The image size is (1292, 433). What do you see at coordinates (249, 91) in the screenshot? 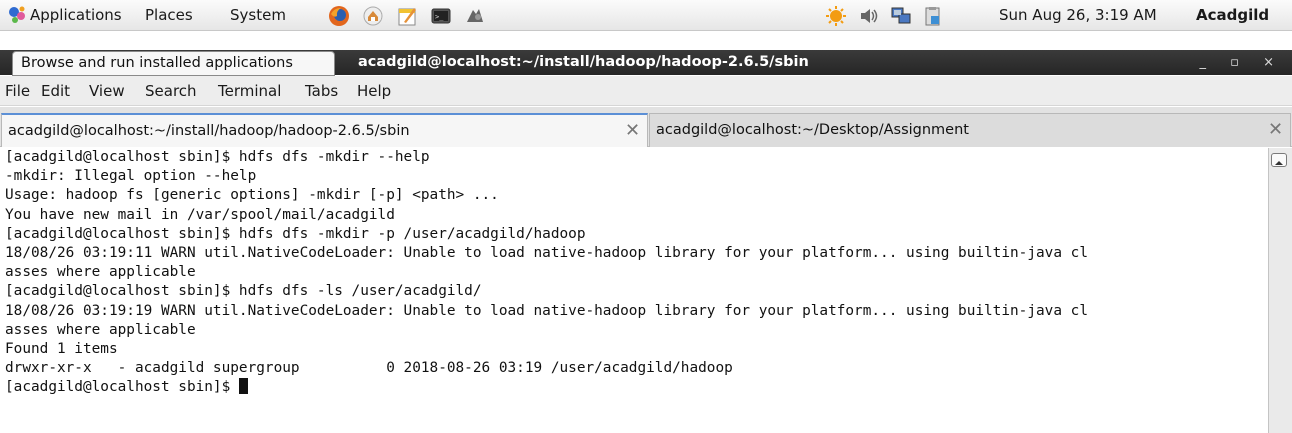
I see `menu-terminal: Terminal` at bounding box center [249, 91].